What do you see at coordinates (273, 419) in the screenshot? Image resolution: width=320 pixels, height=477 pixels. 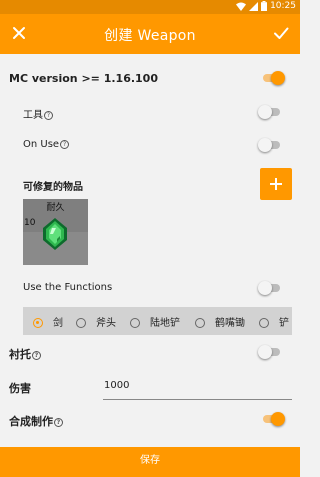 I see `crafting-switch` at bounding box center [273, 419].